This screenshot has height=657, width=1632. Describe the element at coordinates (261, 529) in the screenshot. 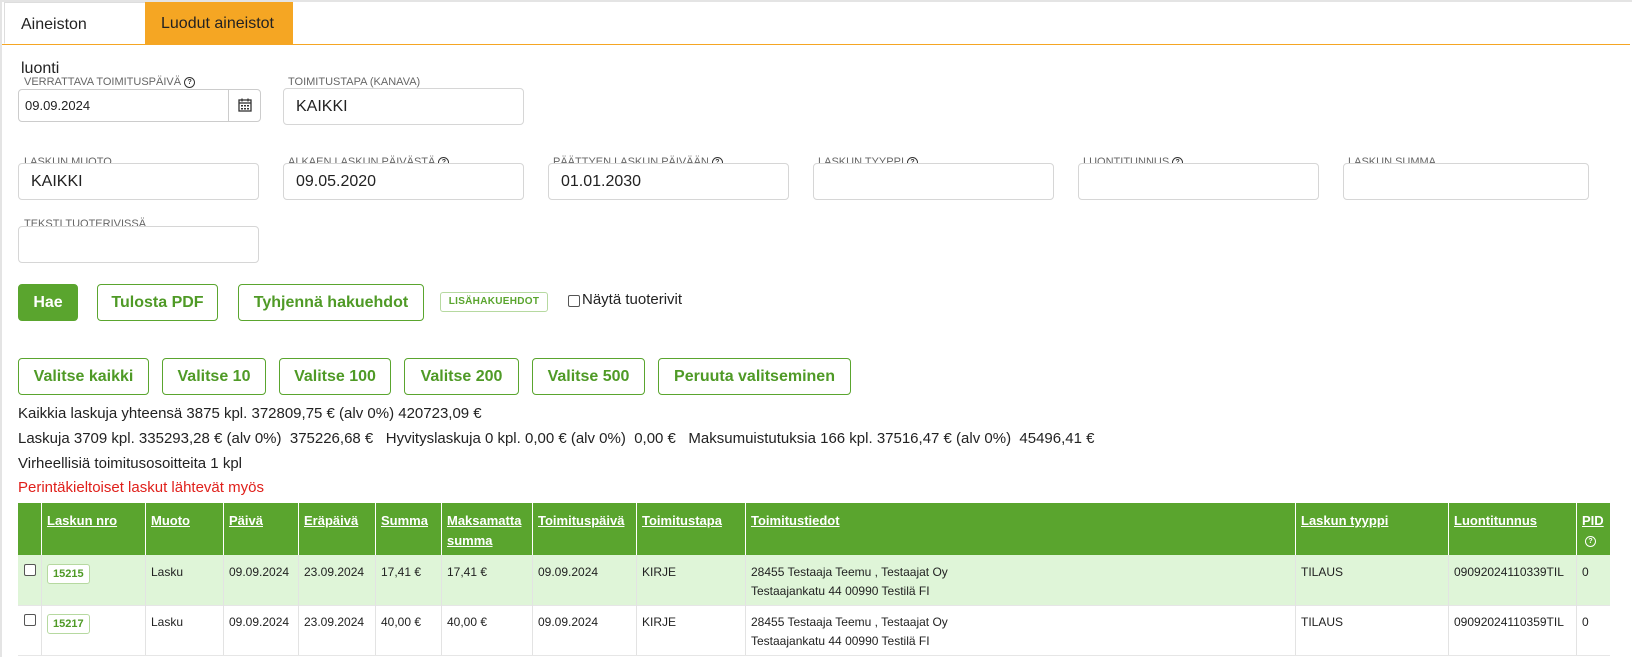

I see `header-date: Päivä` at that location.